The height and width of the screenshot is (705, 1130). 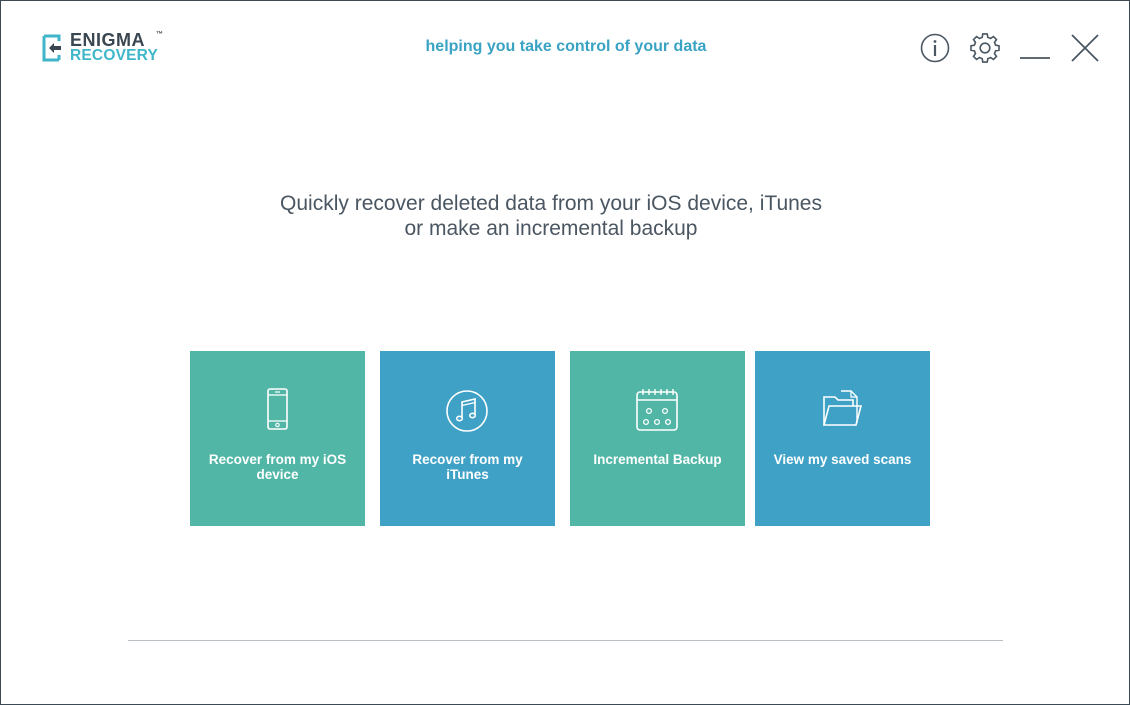 I want to click on phone-icon, so click(x=277, y=411).